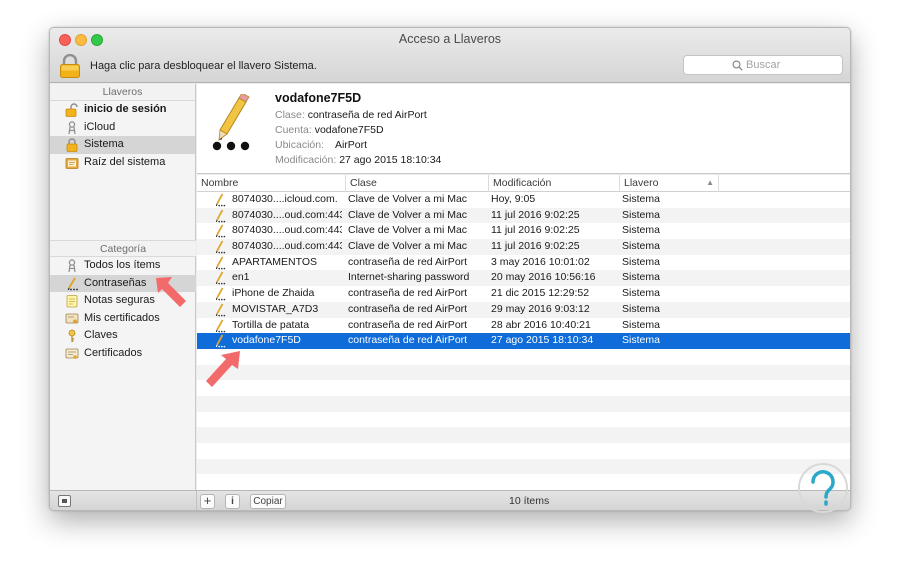 Image resolution: width=900 pixels, height=581 pixels. I want to click on add-item-button: +, so click(207, 501).